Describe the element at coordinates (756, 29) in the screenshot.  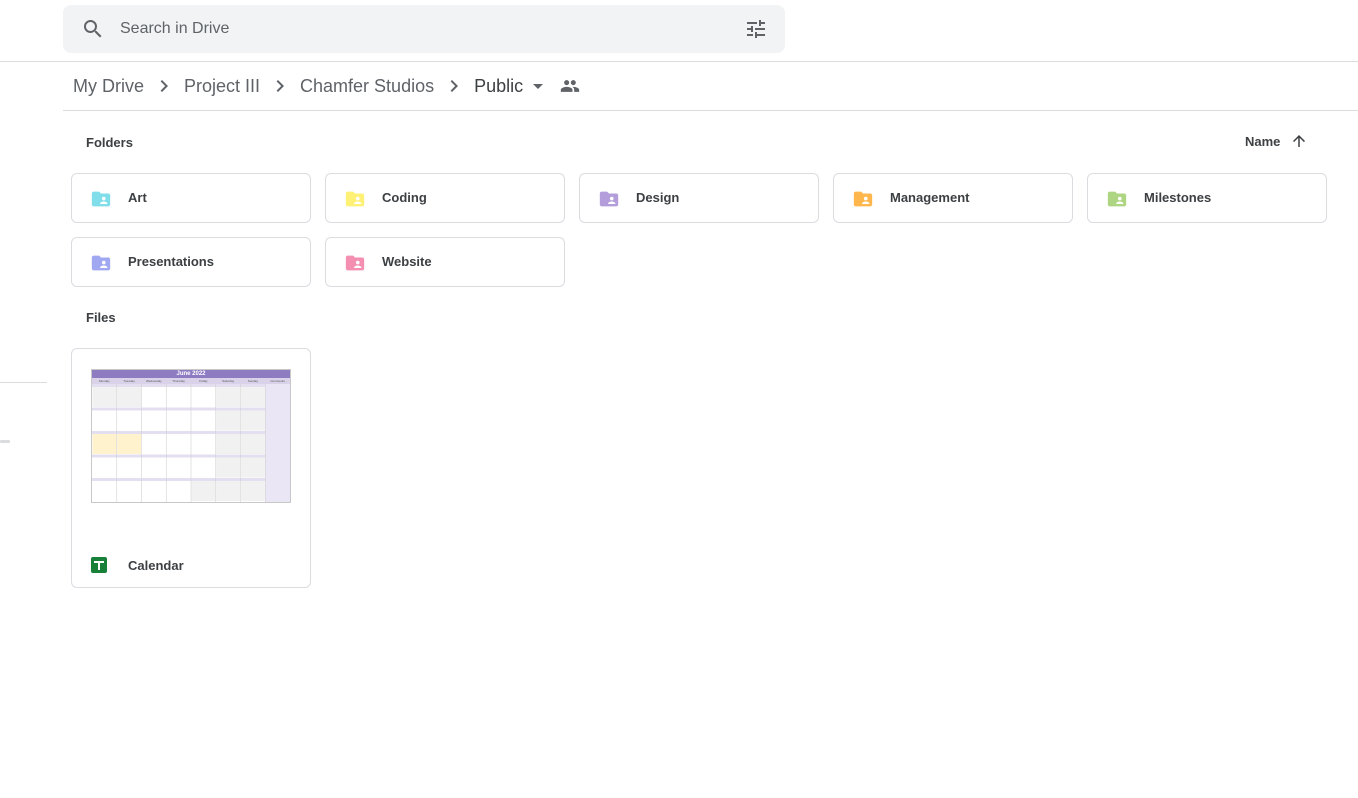
I see `tune-icon` at that location.